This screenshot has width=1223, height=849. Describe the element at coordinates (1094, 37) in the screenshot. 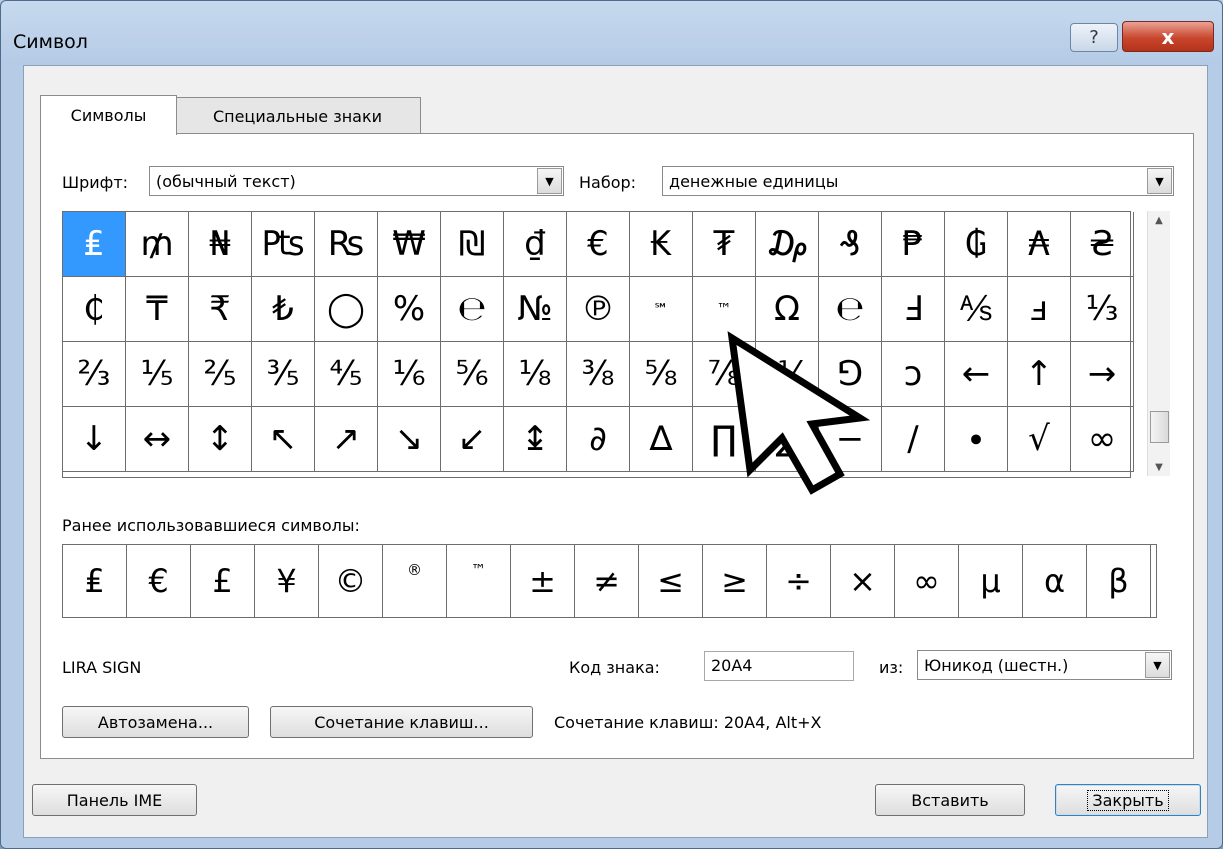

I see `help-button: ?` at that location.